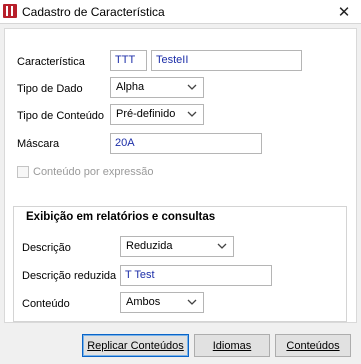 The image size is (361, 364). I want to click on descricao-reduzida-label: Descrição reduzida, so click(69, 276).